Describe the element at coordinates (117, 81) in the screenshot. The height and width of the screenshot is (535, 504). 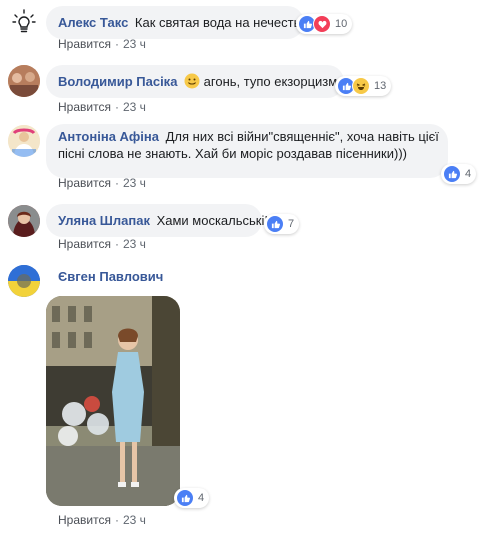
I see `comment-author: Володимир Пасіка` at that location.